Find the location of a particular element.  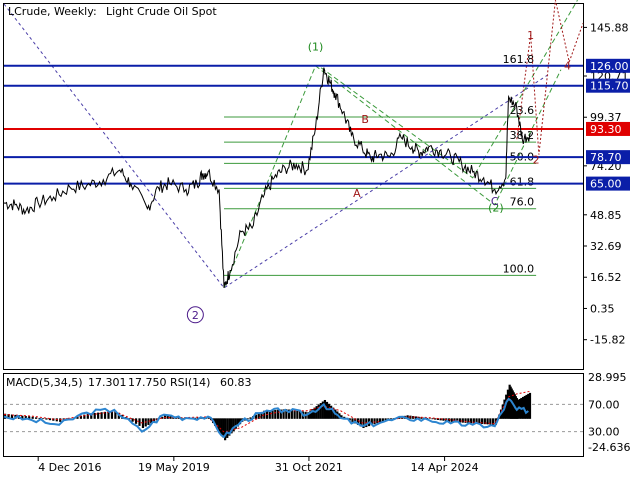

level-badge-label: 126.00 is located at coordinates (609, 66).